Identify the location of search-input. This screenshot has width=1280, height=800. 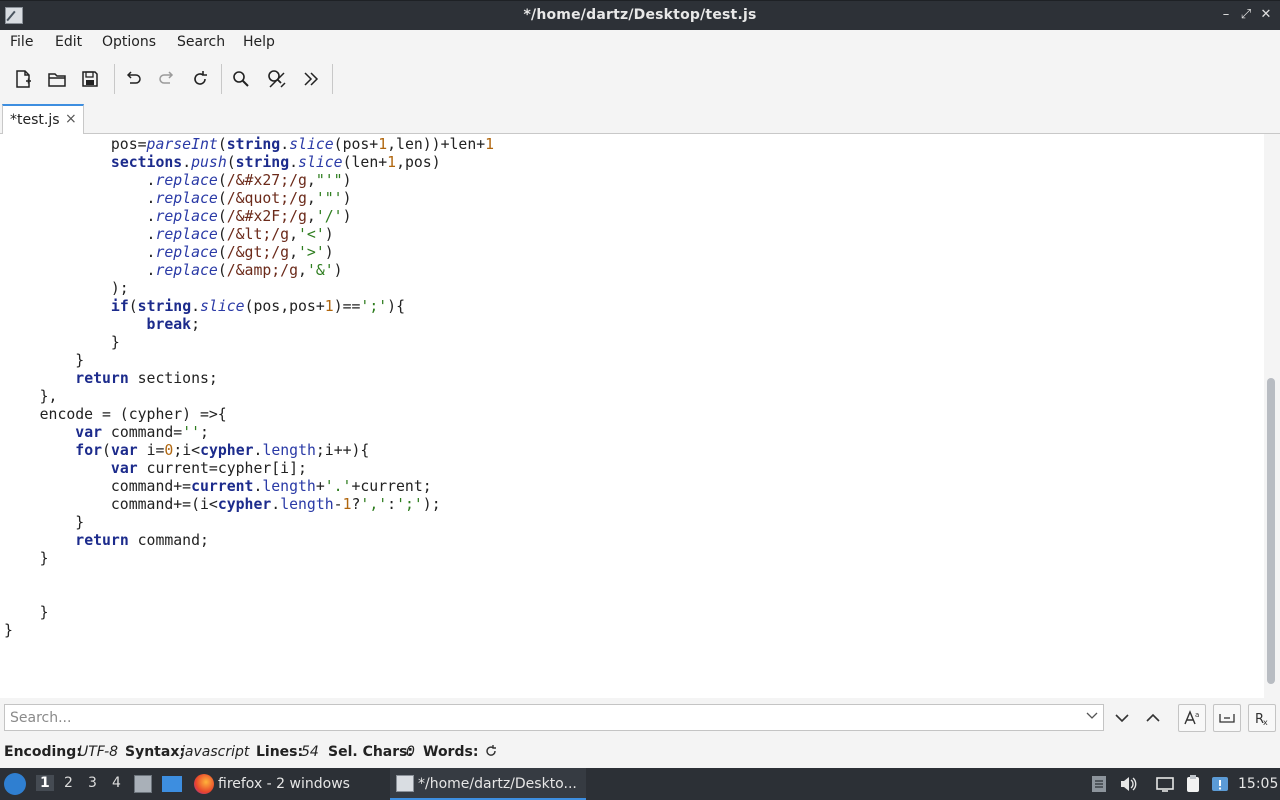
(554, 717).